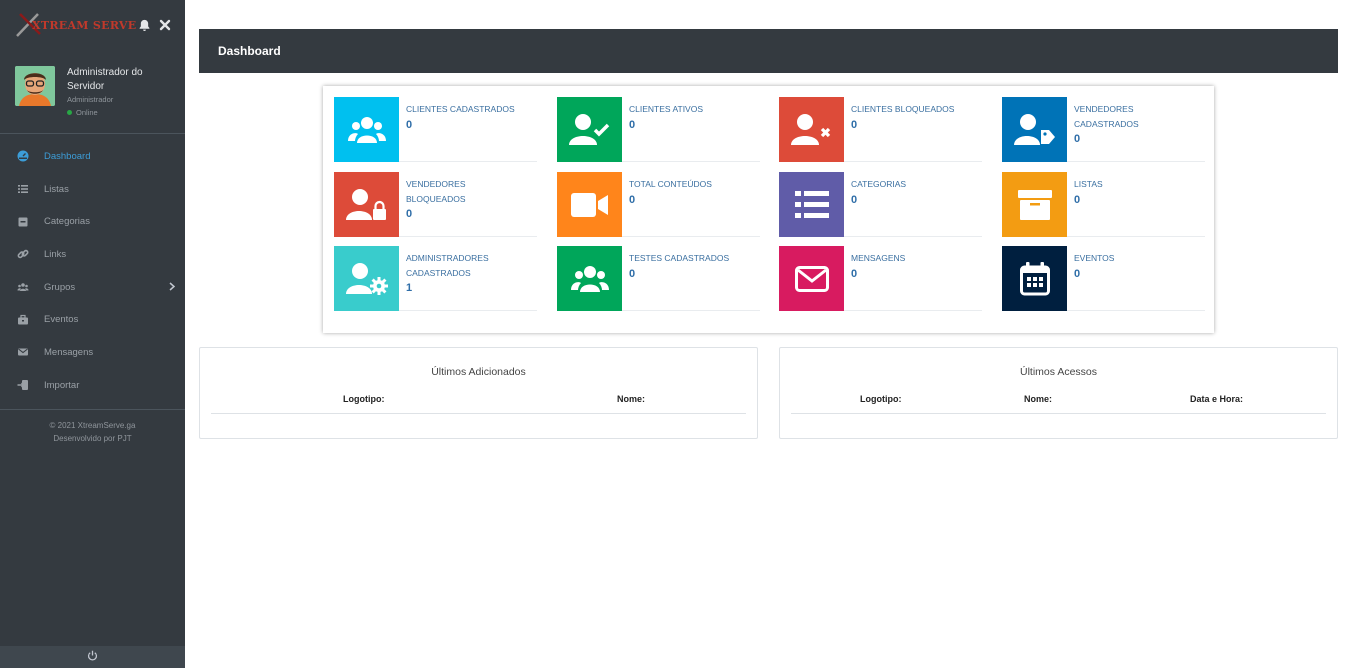  What do you see at coordinates (67, 156) in the screenshot?
I see `sidebar-item-label: Dashboard` at bounding box center [67, 156].